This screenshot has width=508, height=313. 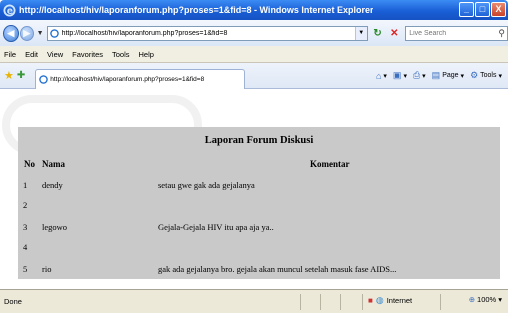 I want to click on page-menu-label: Page, so click(x=450, y=75).